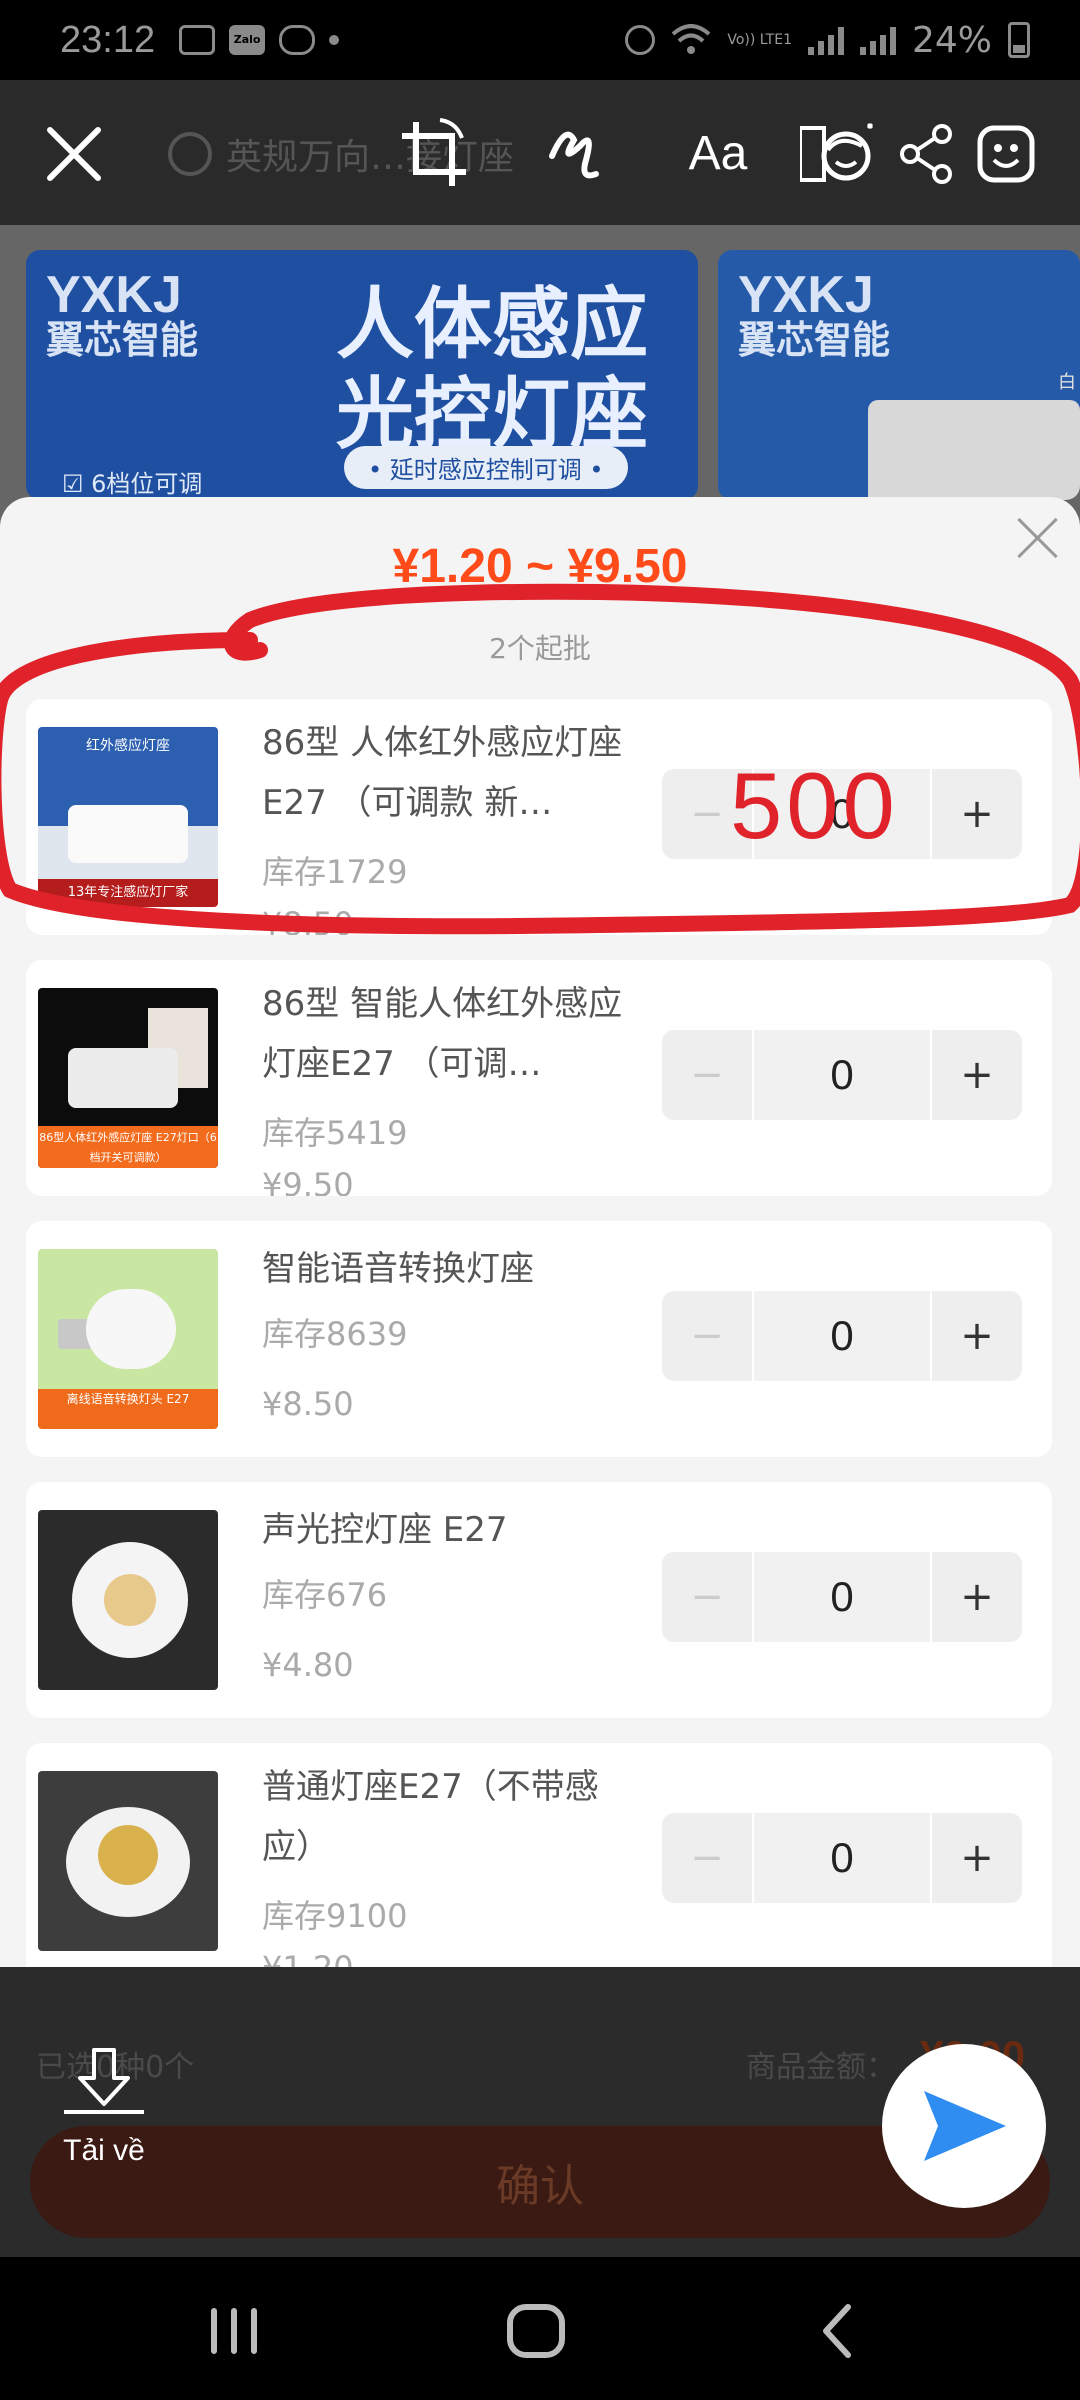  Describe the element at coordinates (197, 40) in the screenshot. I see `app-notification-icon` at that location.